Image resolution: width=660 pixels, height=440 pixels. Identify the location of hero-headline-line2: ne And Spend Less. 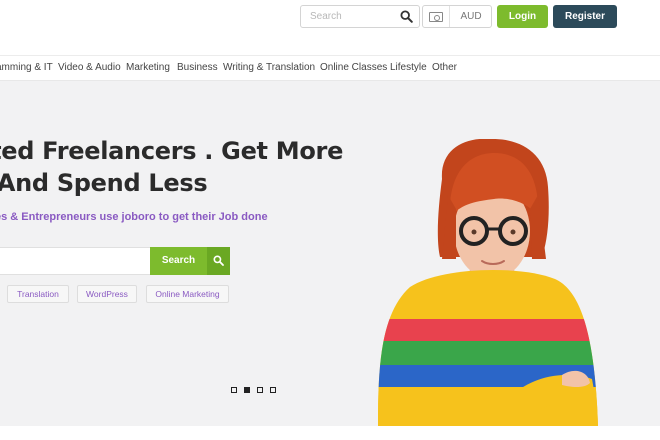
(104, 183).